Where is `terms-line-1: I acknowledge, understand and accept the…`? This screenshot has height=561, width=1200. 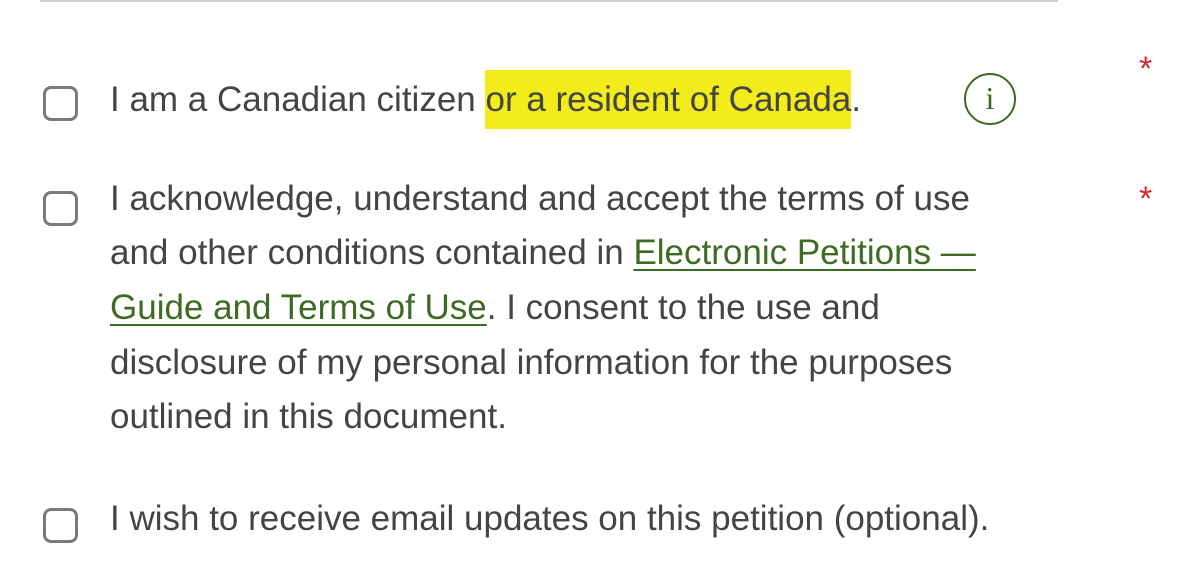
terms-line-1: I acknowledge, understand and accept the… is located at coordinates (540, 198).